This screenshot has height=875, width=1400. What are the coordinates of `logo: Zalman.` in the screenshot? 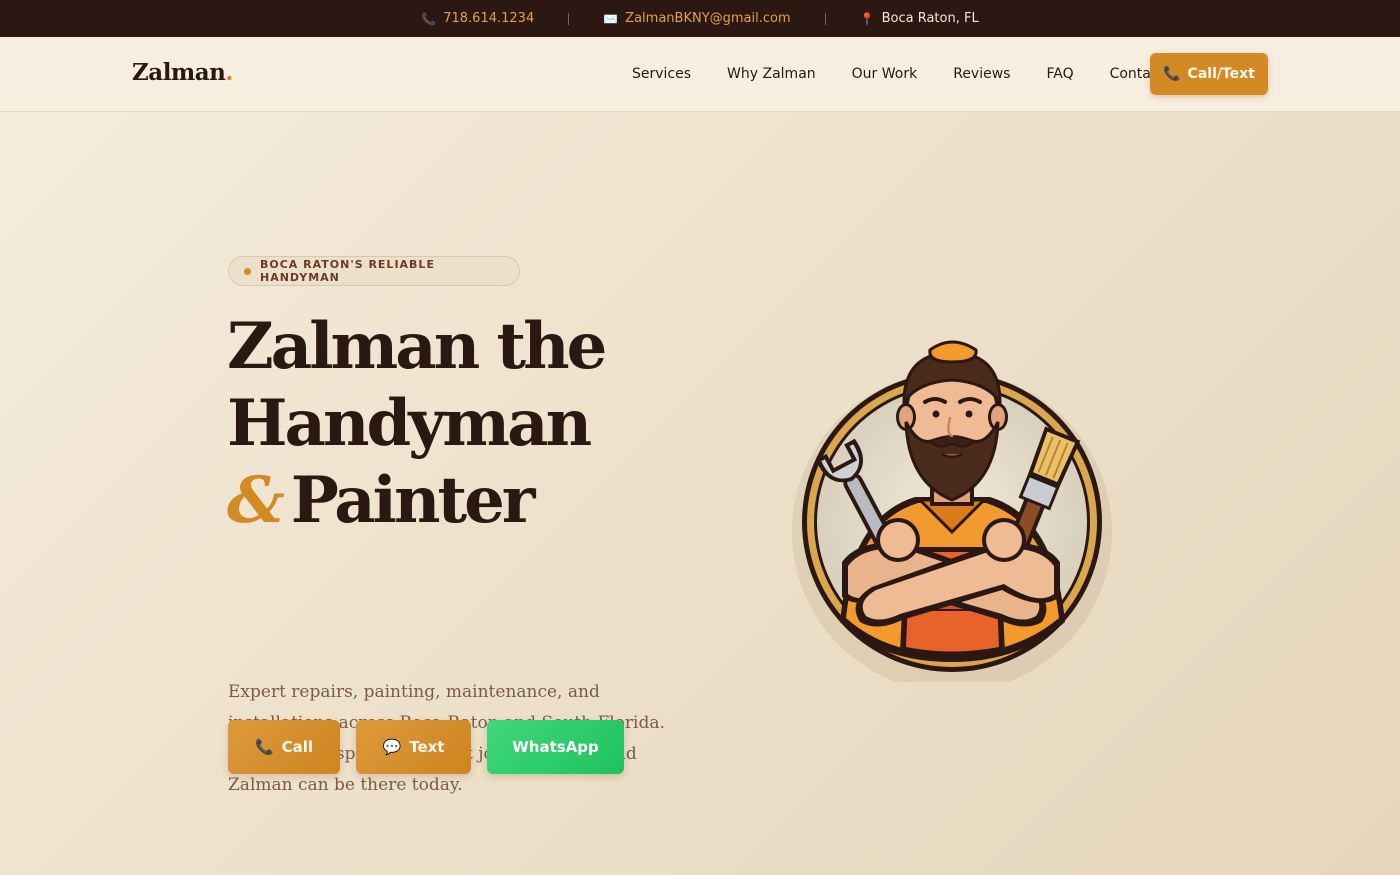 It's located at (182, 72).